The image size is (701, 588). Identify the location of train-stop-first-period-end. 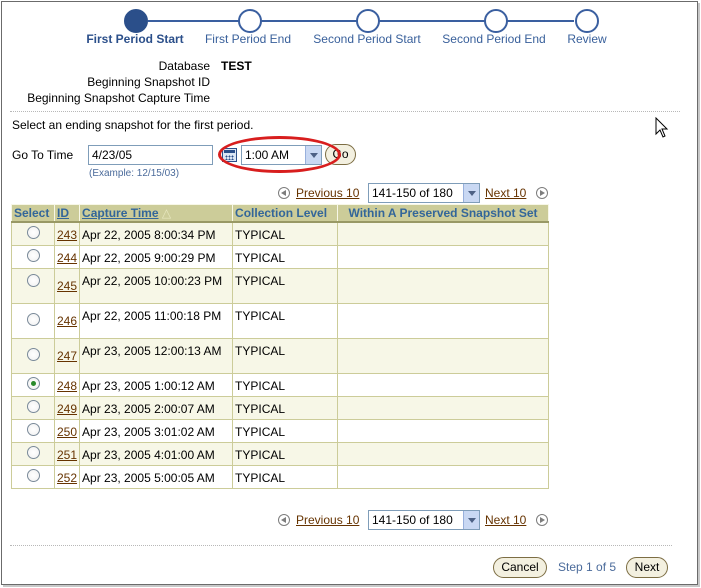
(250, 21).